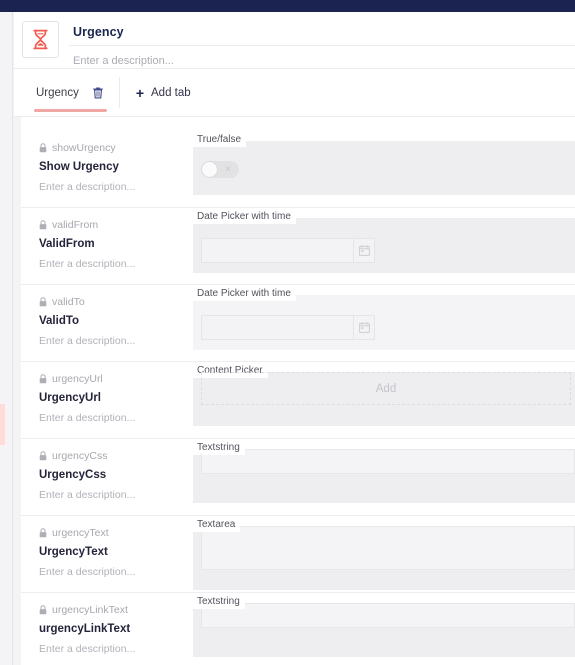  I want to click on property-editor: Content Picker Add, so click(384, 400).